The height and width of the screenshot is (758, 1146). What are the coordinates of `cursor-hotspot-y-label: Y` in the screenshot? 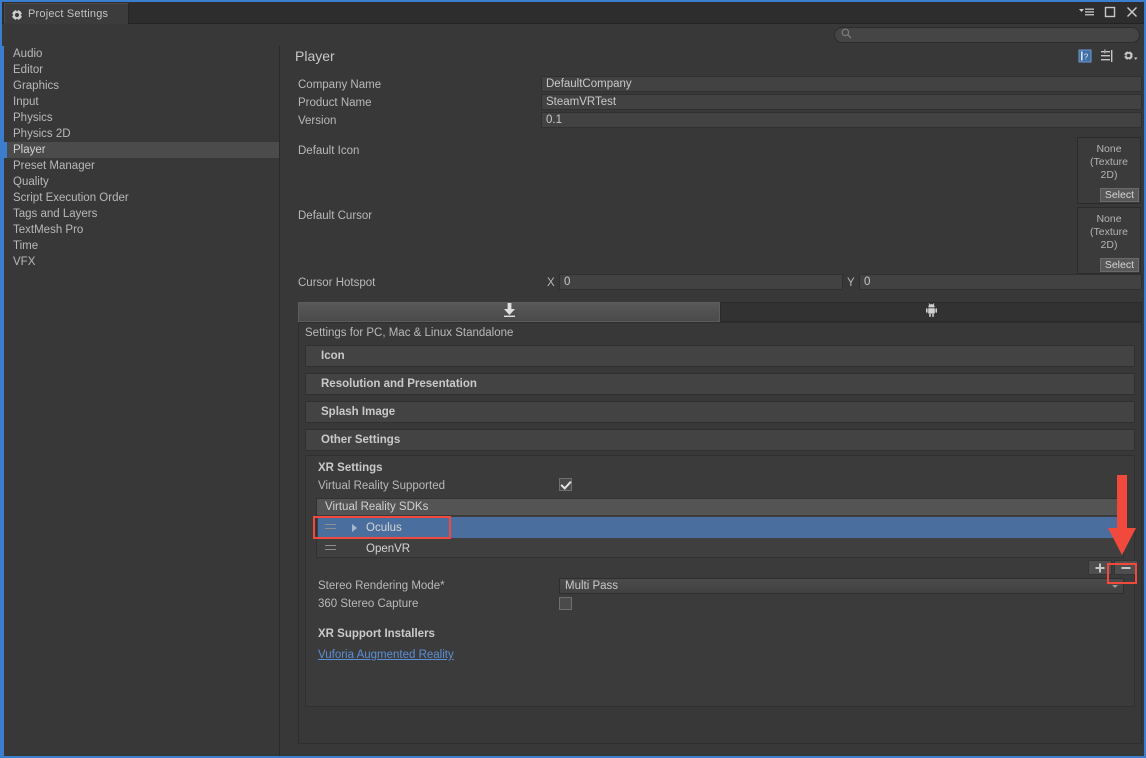 It's located at (851, 283).